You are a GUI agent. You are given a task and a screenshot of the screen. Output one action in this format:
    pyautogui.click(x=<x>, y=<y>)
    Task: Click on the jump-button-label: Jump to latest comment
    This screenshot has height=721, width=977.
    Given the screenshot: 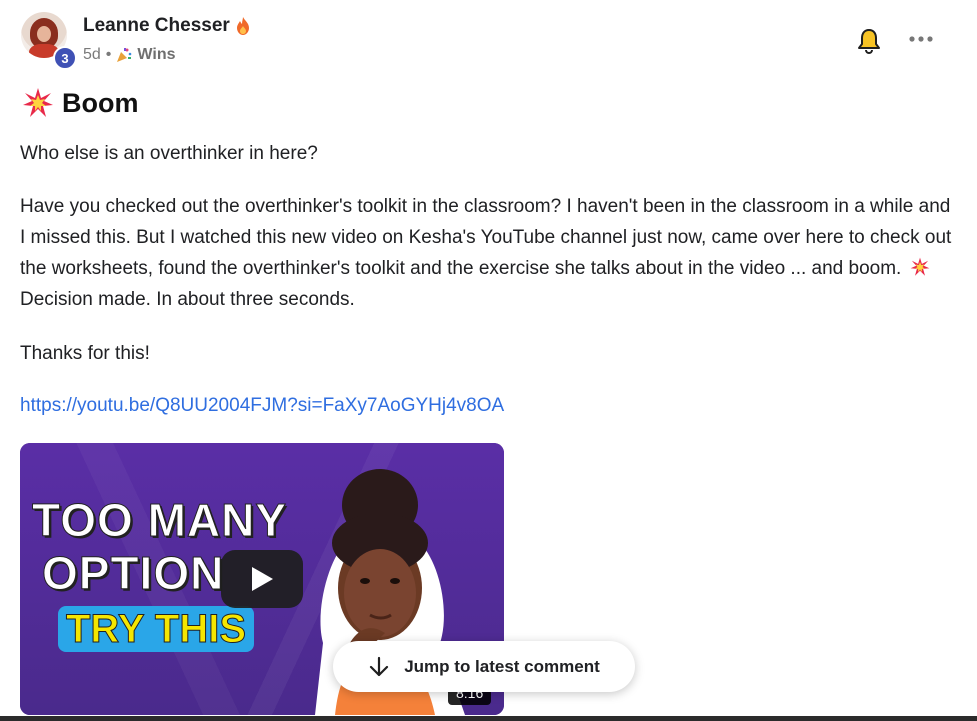 What is the action you would take?
    pyautogui.click(x=502, y=666)
    